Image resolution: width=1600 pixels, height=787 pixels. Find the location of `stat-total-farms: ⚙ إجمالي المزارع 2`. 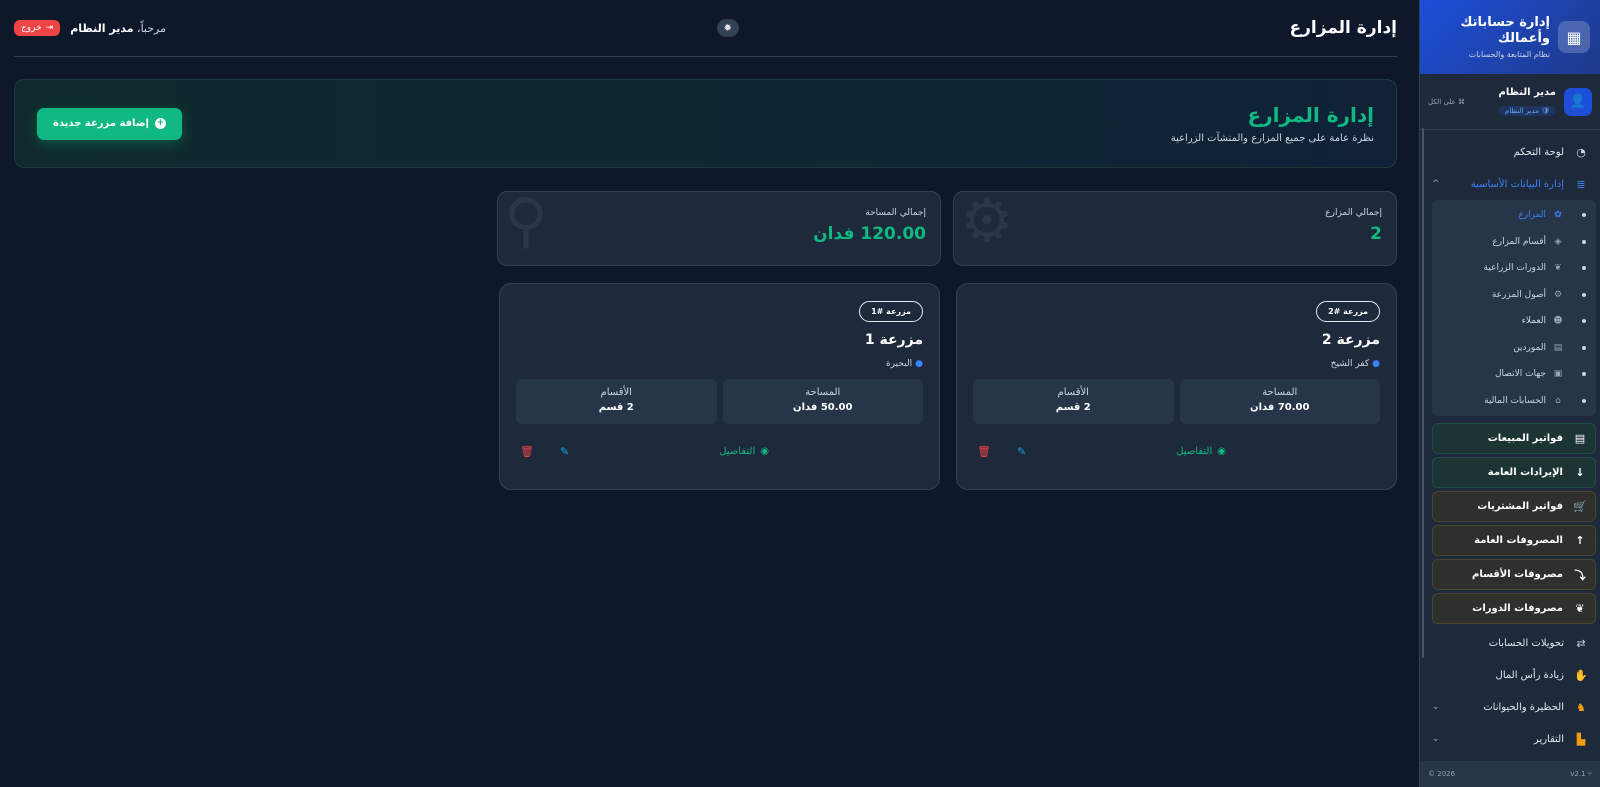

stat-total-farms: ⚙ إجمالي المزارع 2 is located at coordinates (1175, 228).